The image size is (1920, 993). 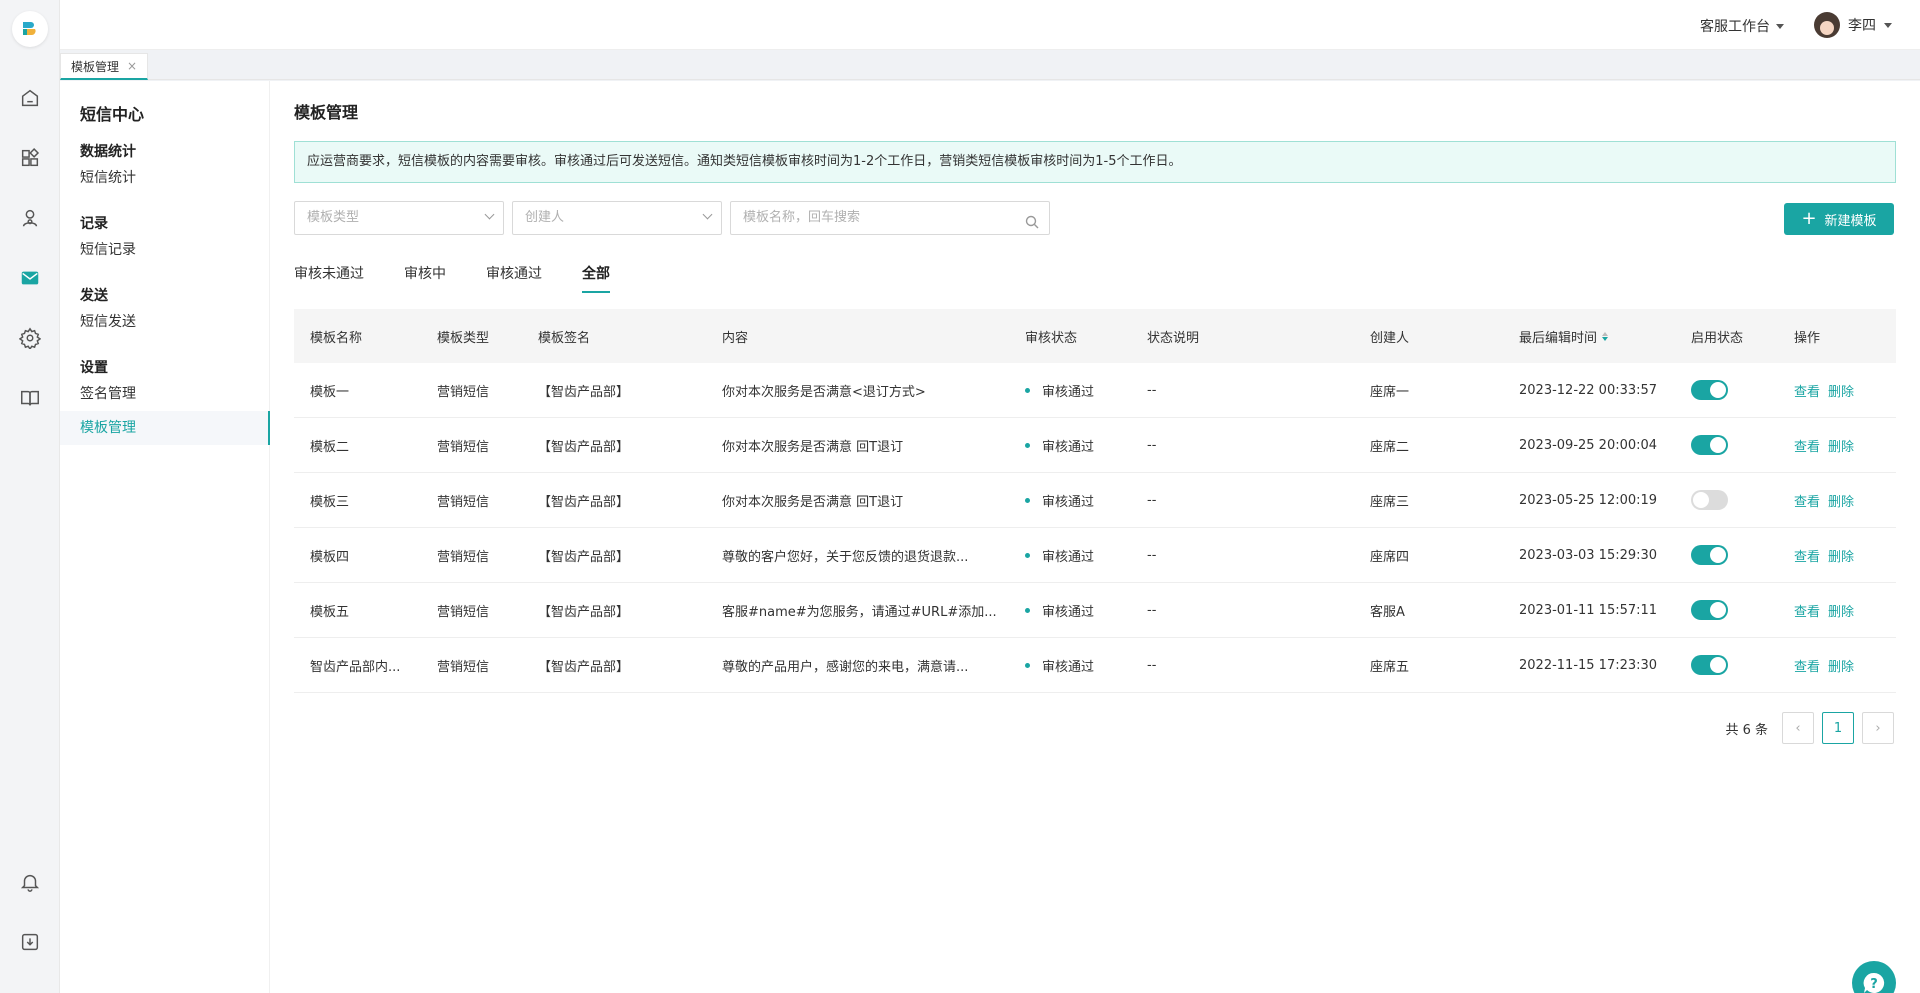 I want to click on contacts-icon, so click(x=30, y=218).